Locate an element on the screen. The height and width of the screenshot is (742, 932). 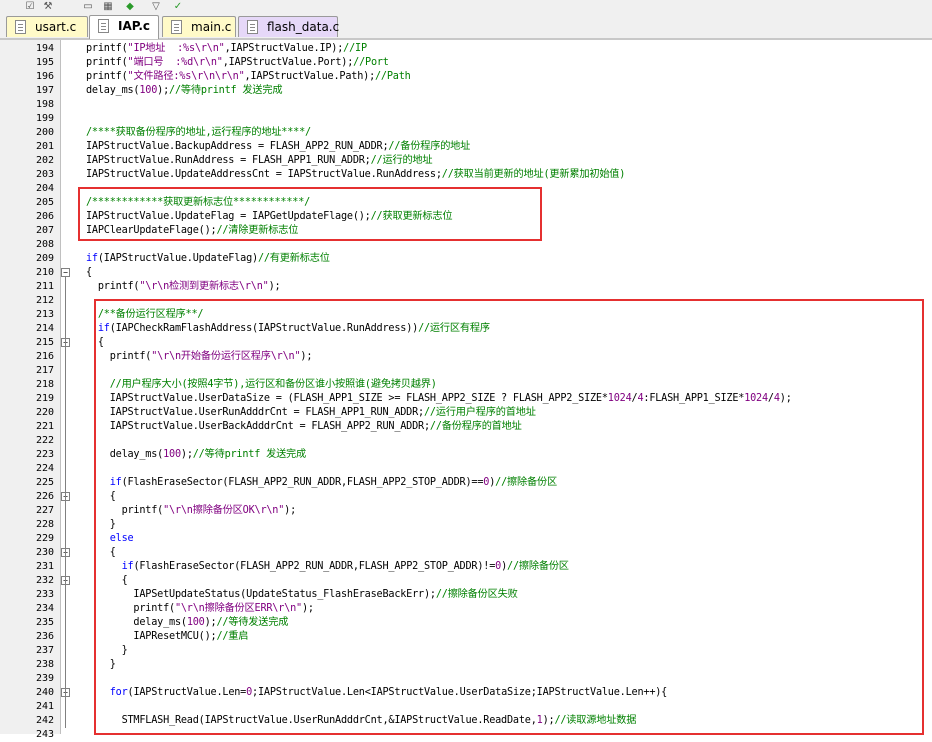
line-number: 201 is located at coordinates (44, 146).